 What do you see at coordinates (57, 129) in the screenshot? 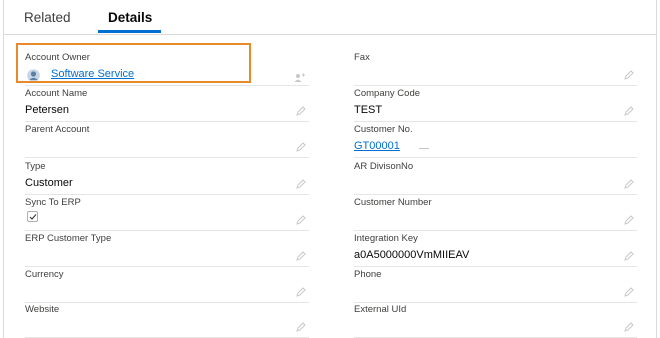
I see `parent-account-label: Parent Account` at bounding box center [57, 129].